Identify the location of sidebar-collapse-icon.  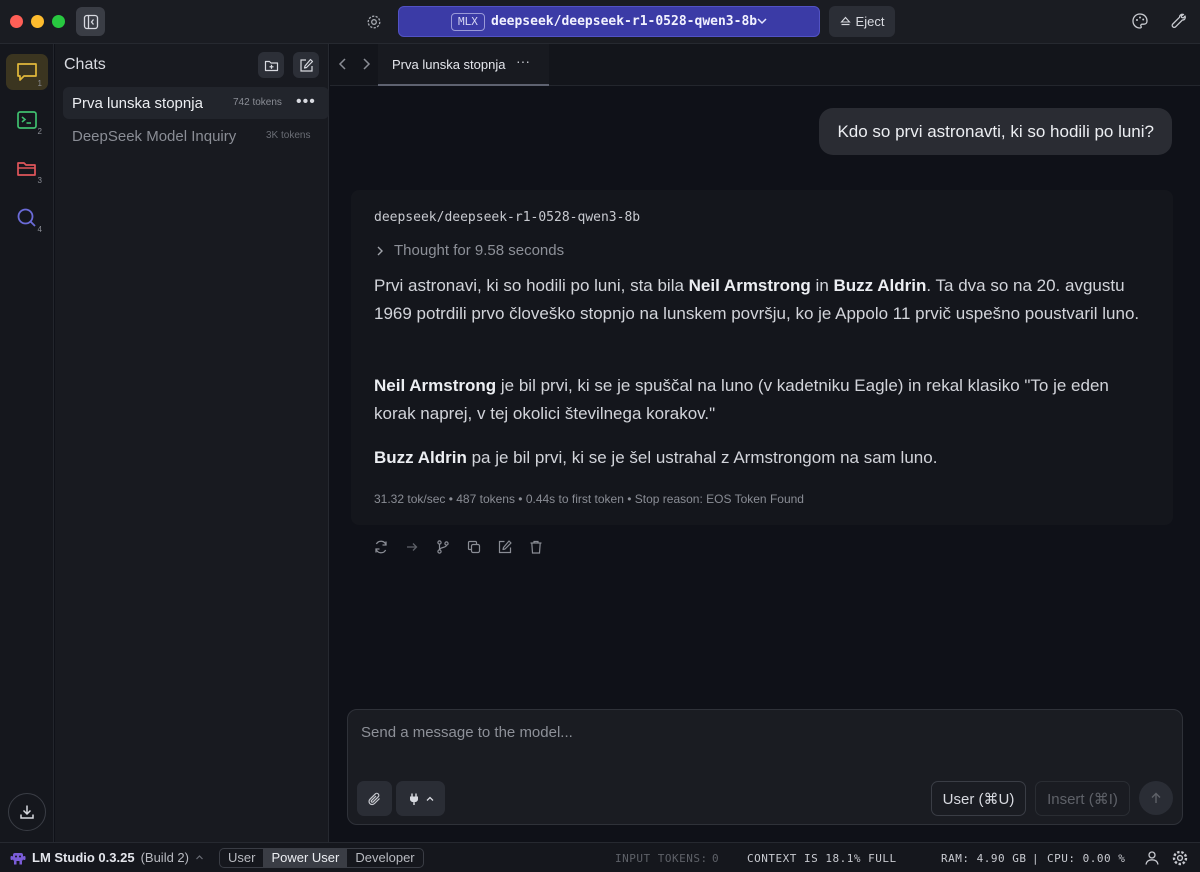
(90, 21).